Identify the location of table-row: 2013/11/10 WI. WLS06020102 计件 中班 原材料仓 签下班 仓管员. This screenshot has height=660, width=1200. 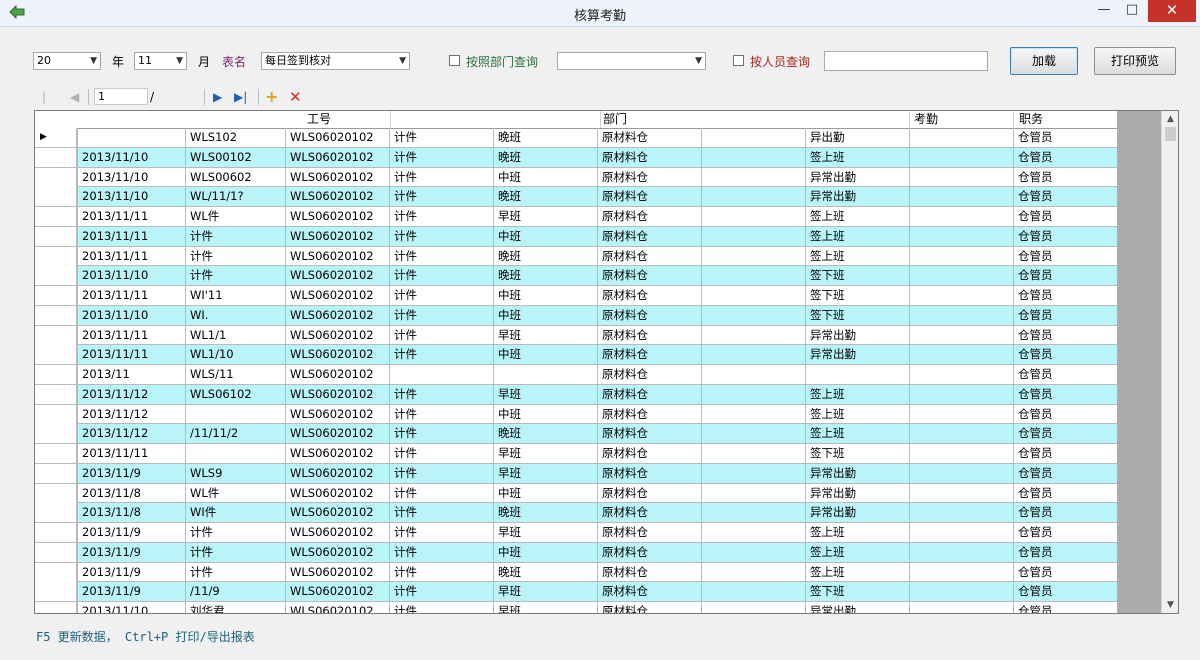
(576, 315).